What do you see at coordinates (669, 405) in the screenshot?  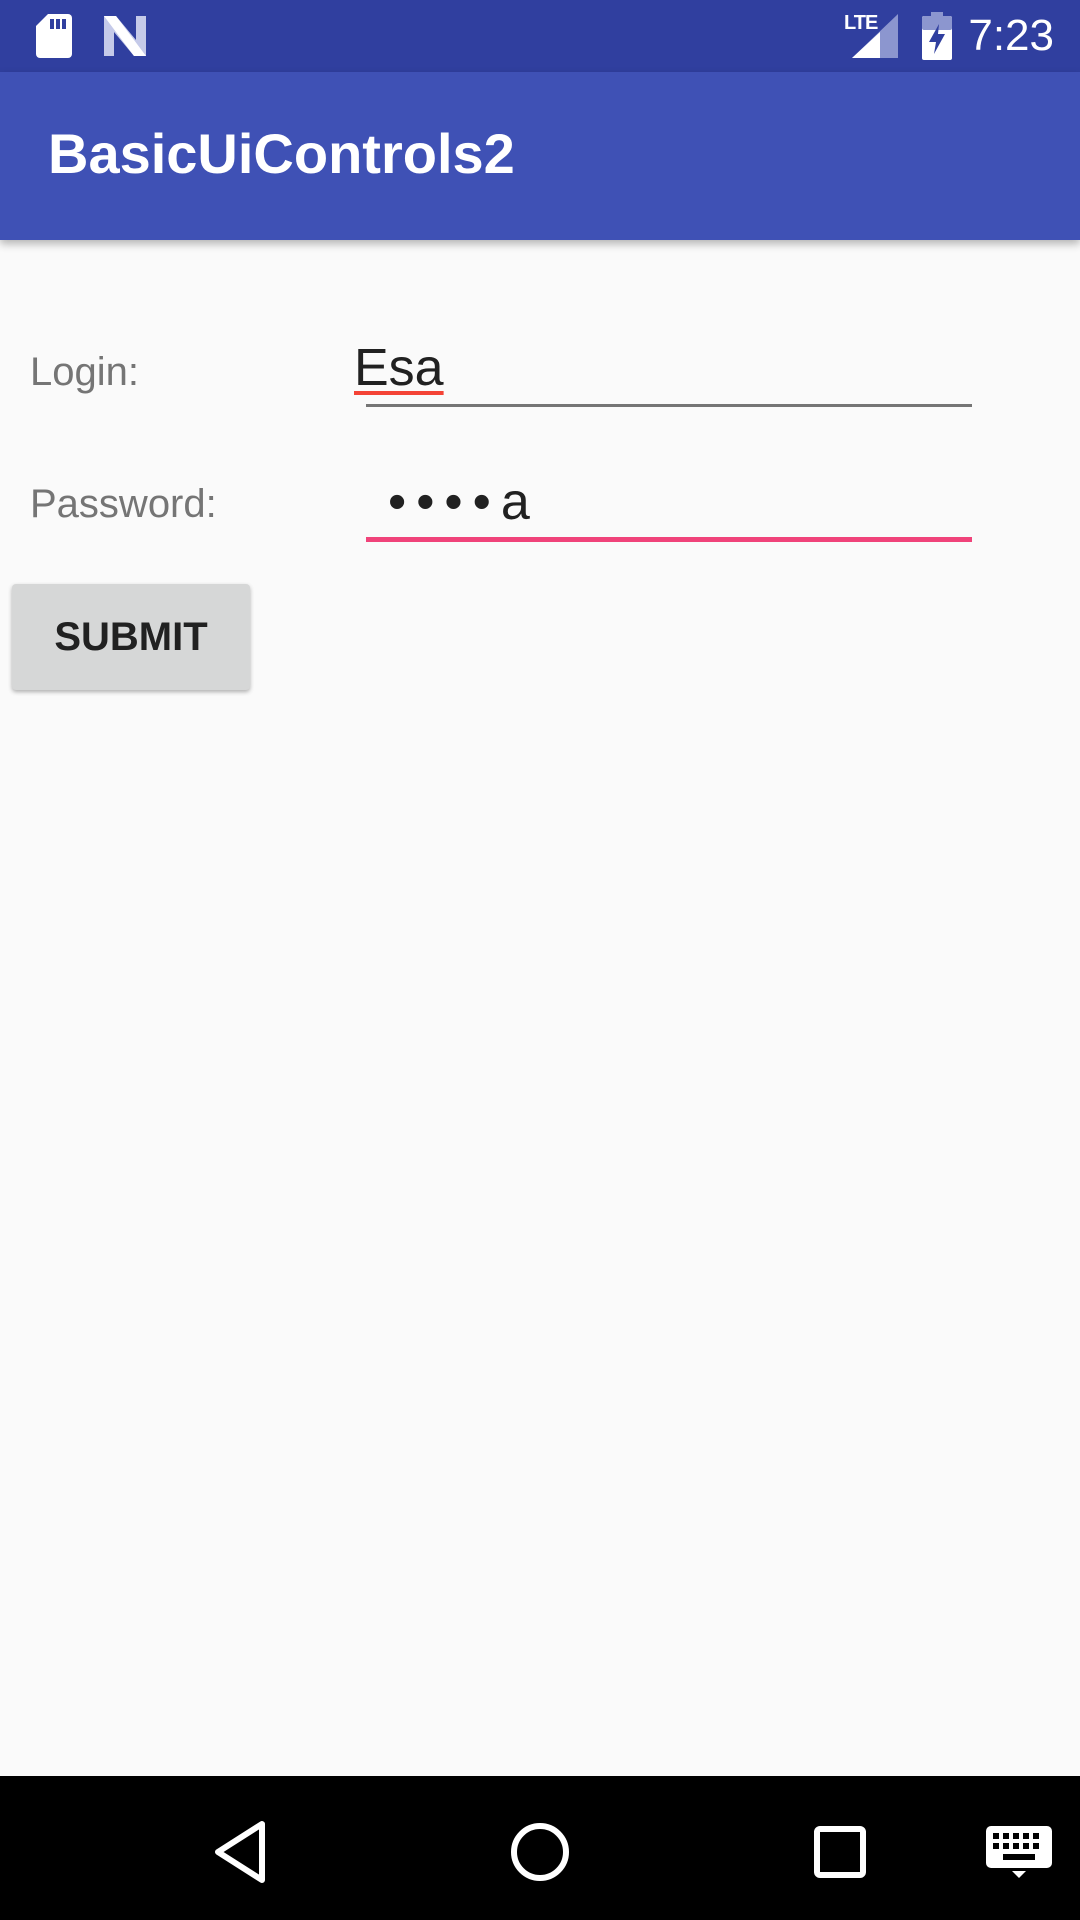 I see `login-input-underline` at bounding box center [669, 405].